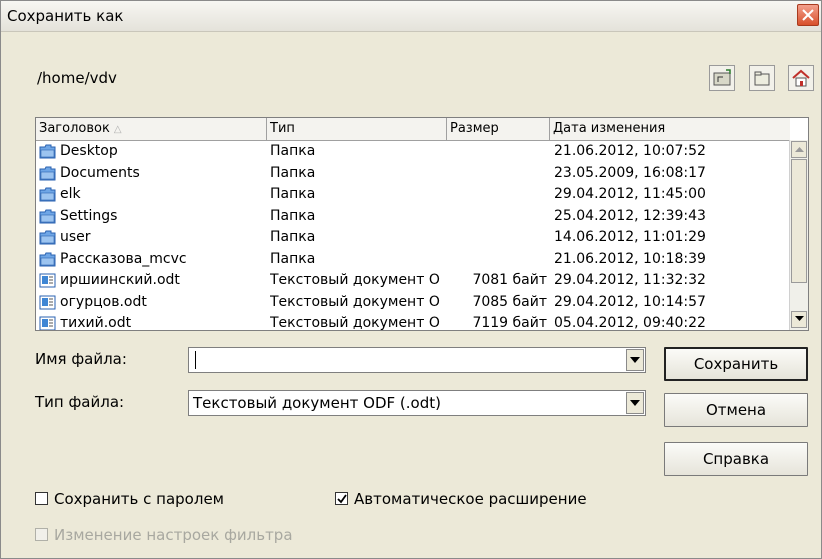 The height and width of the screenshot is (559, 822). Describe the element at coordinates (282, 128) in the screenshot. I see `column-type-label: Тип` at that location.